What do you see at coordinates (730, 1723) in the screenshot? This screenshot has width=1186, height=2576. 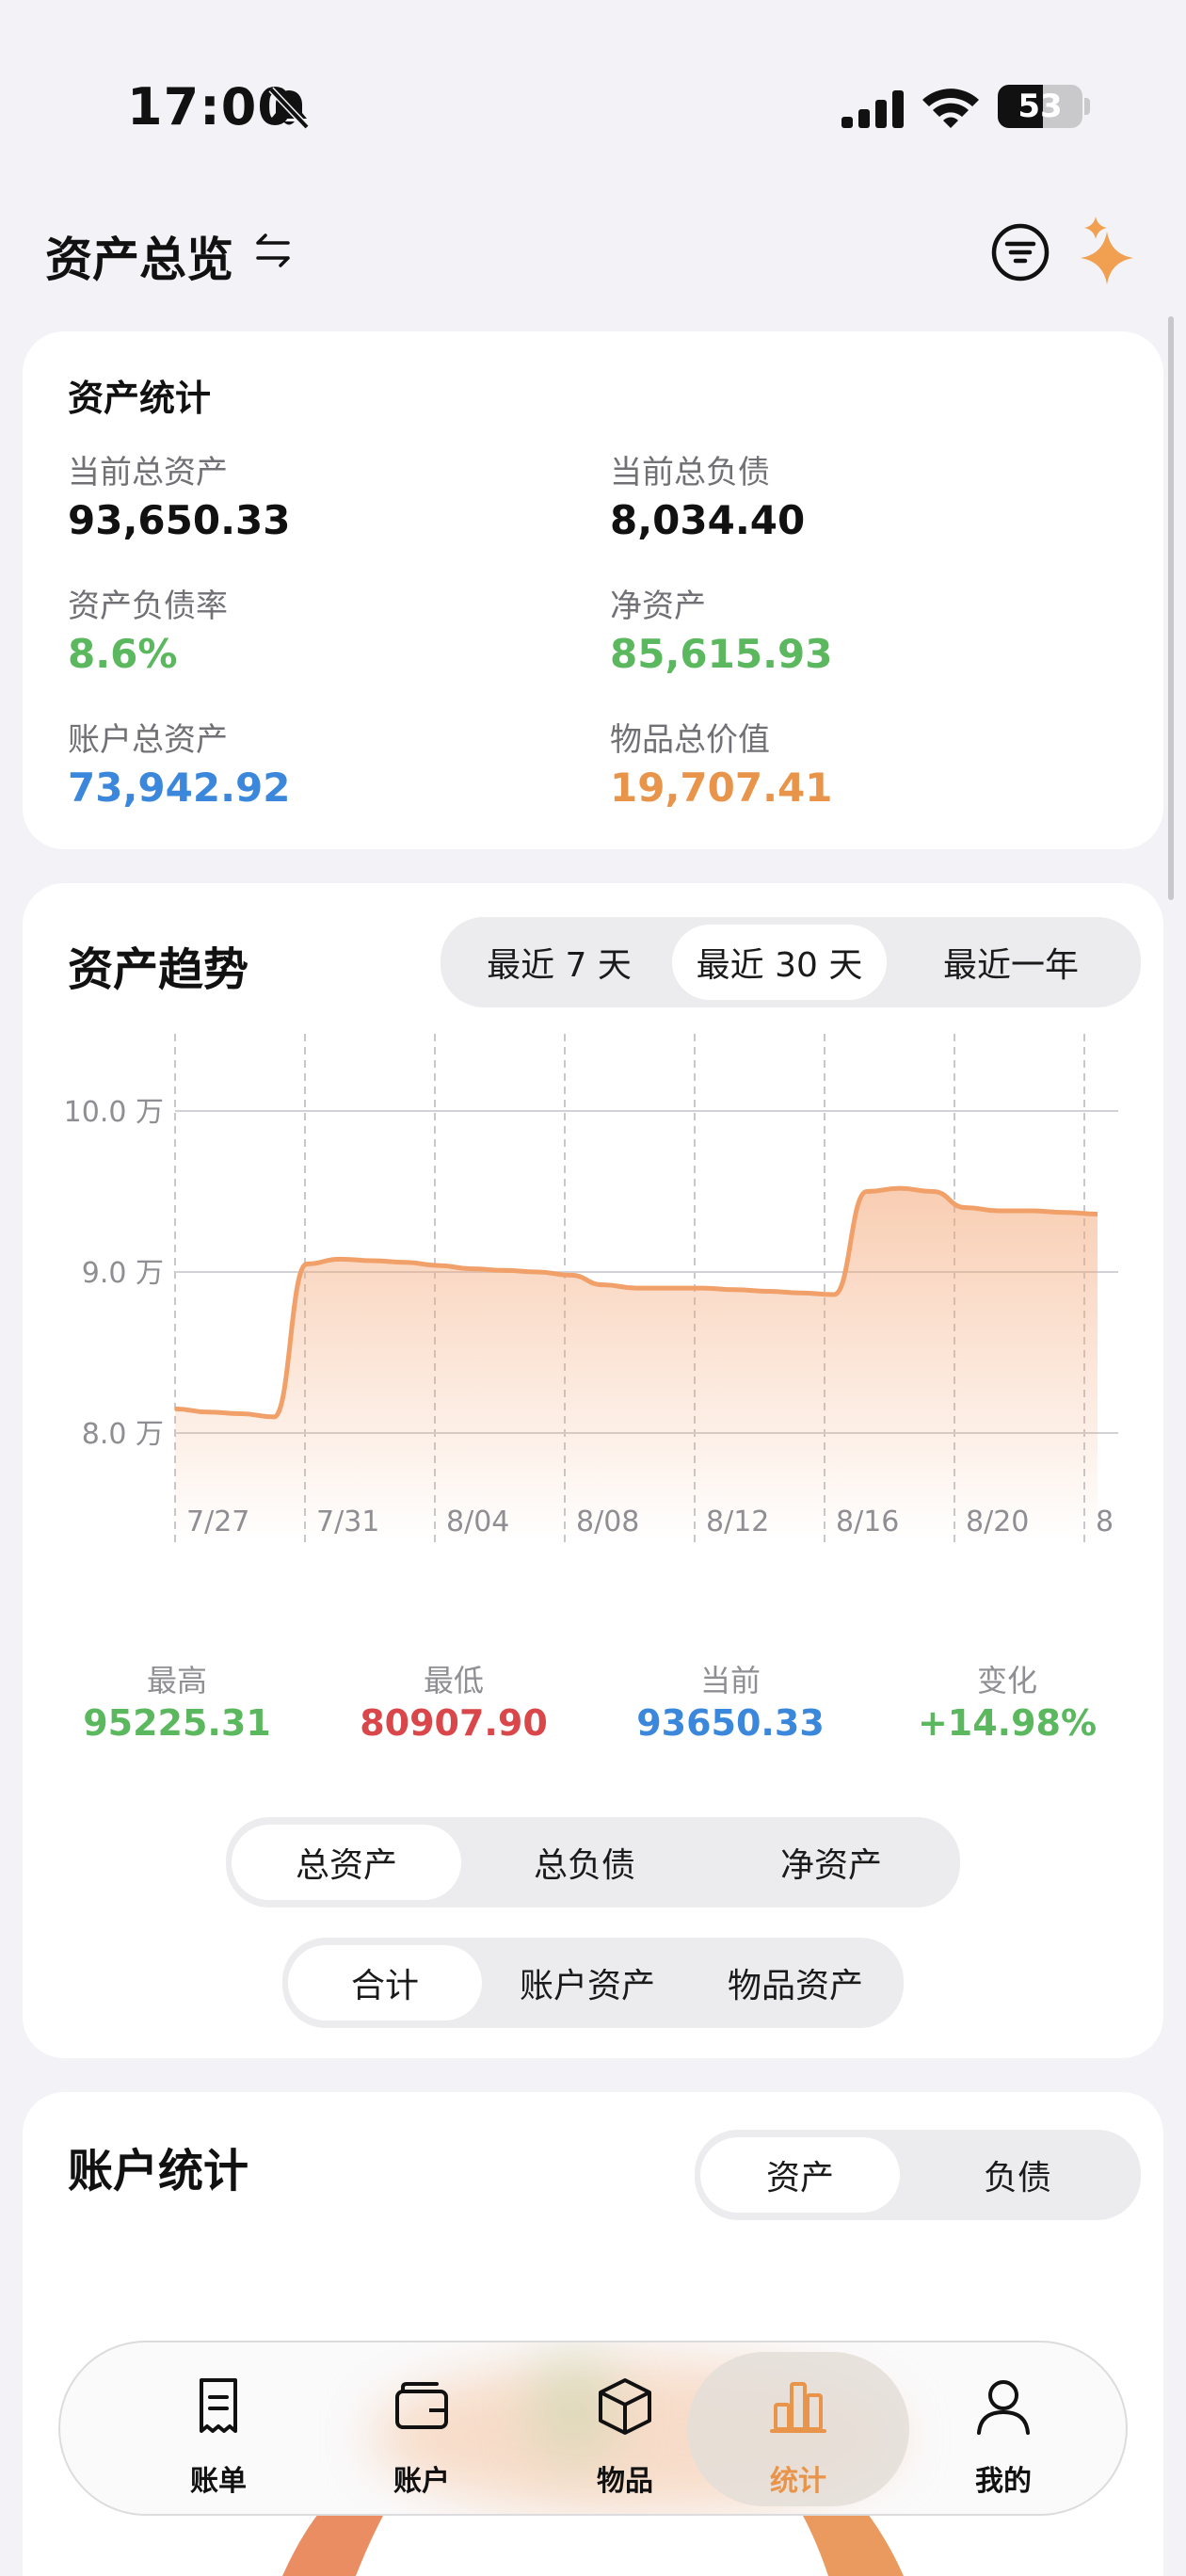 I see `summary-current-value: 93650.33` at bounding box center [730, 1723].